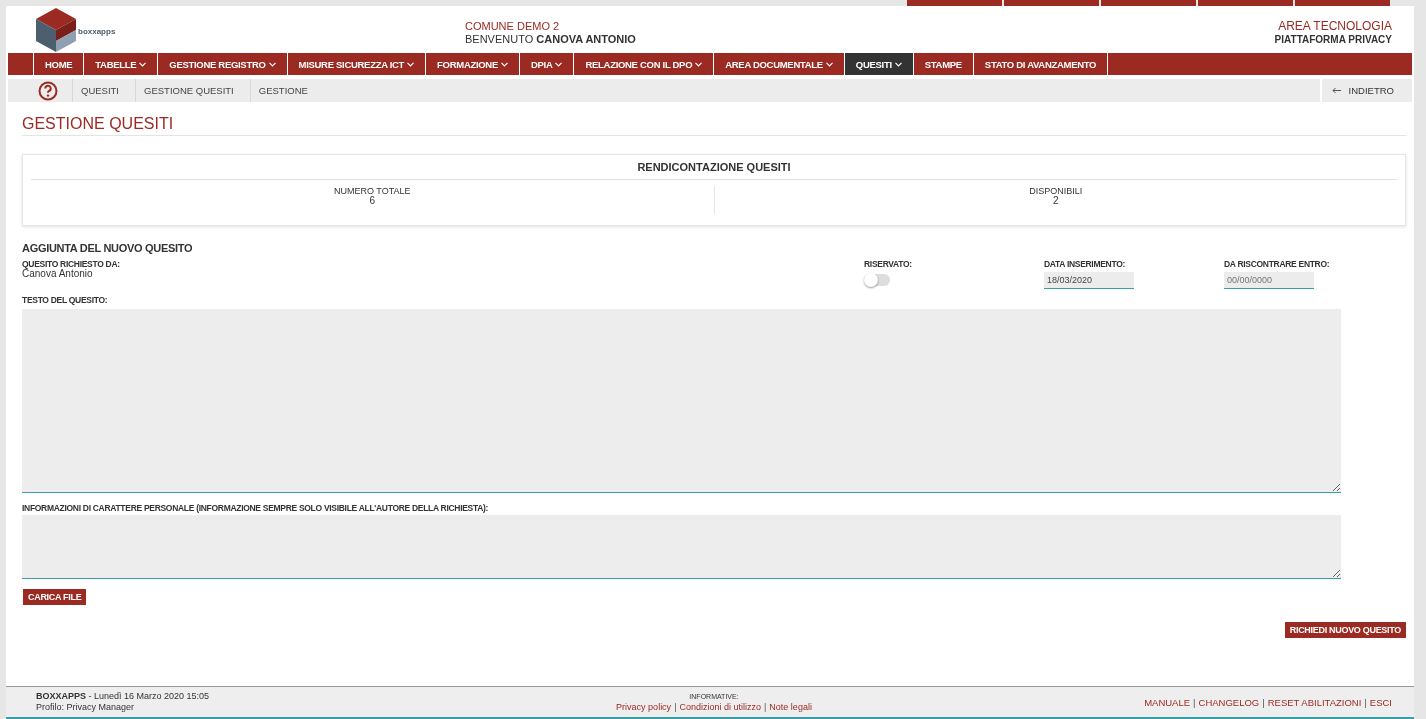  What do you see at coordinates (473, 64) in the screenshot?
I see `nav-item: FORMAZIONE` at bounding box center [473, 64].